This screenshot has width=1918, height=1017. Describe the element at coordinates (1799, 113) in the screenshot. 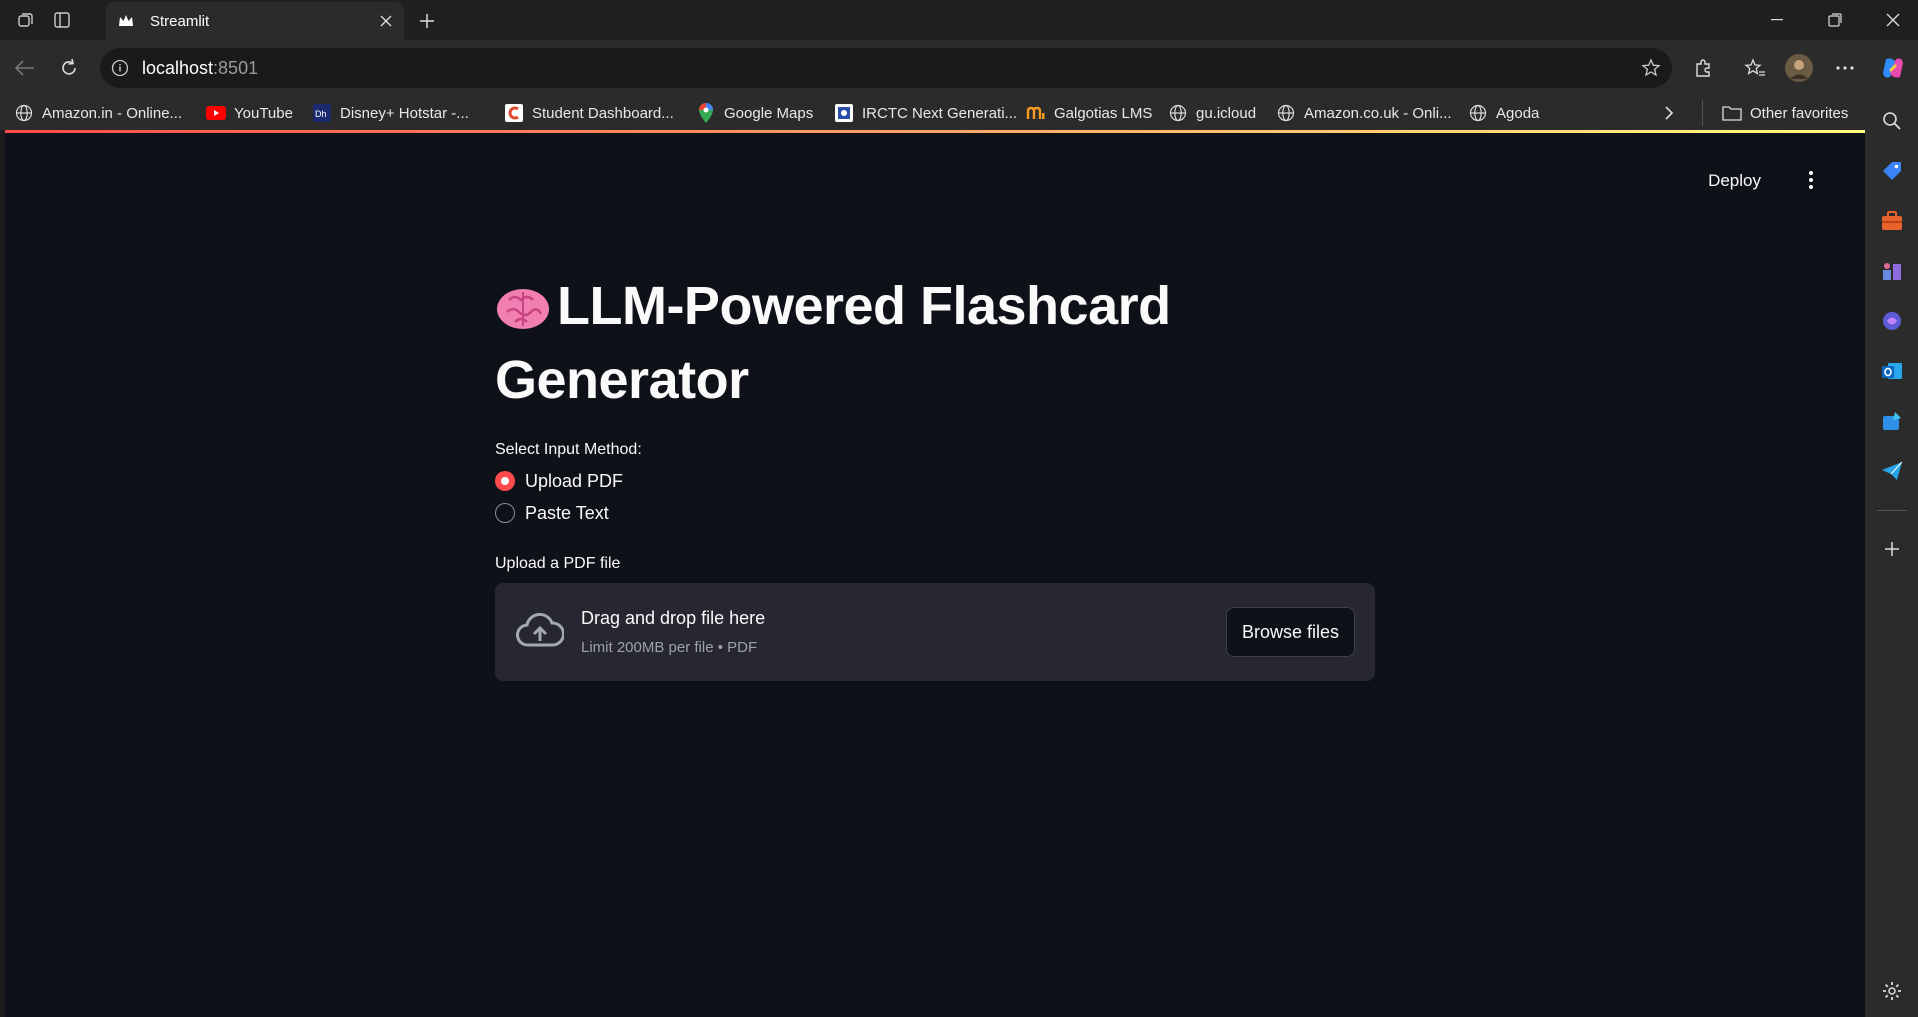

I see `other-favorites-label: Other favorites` at that location.